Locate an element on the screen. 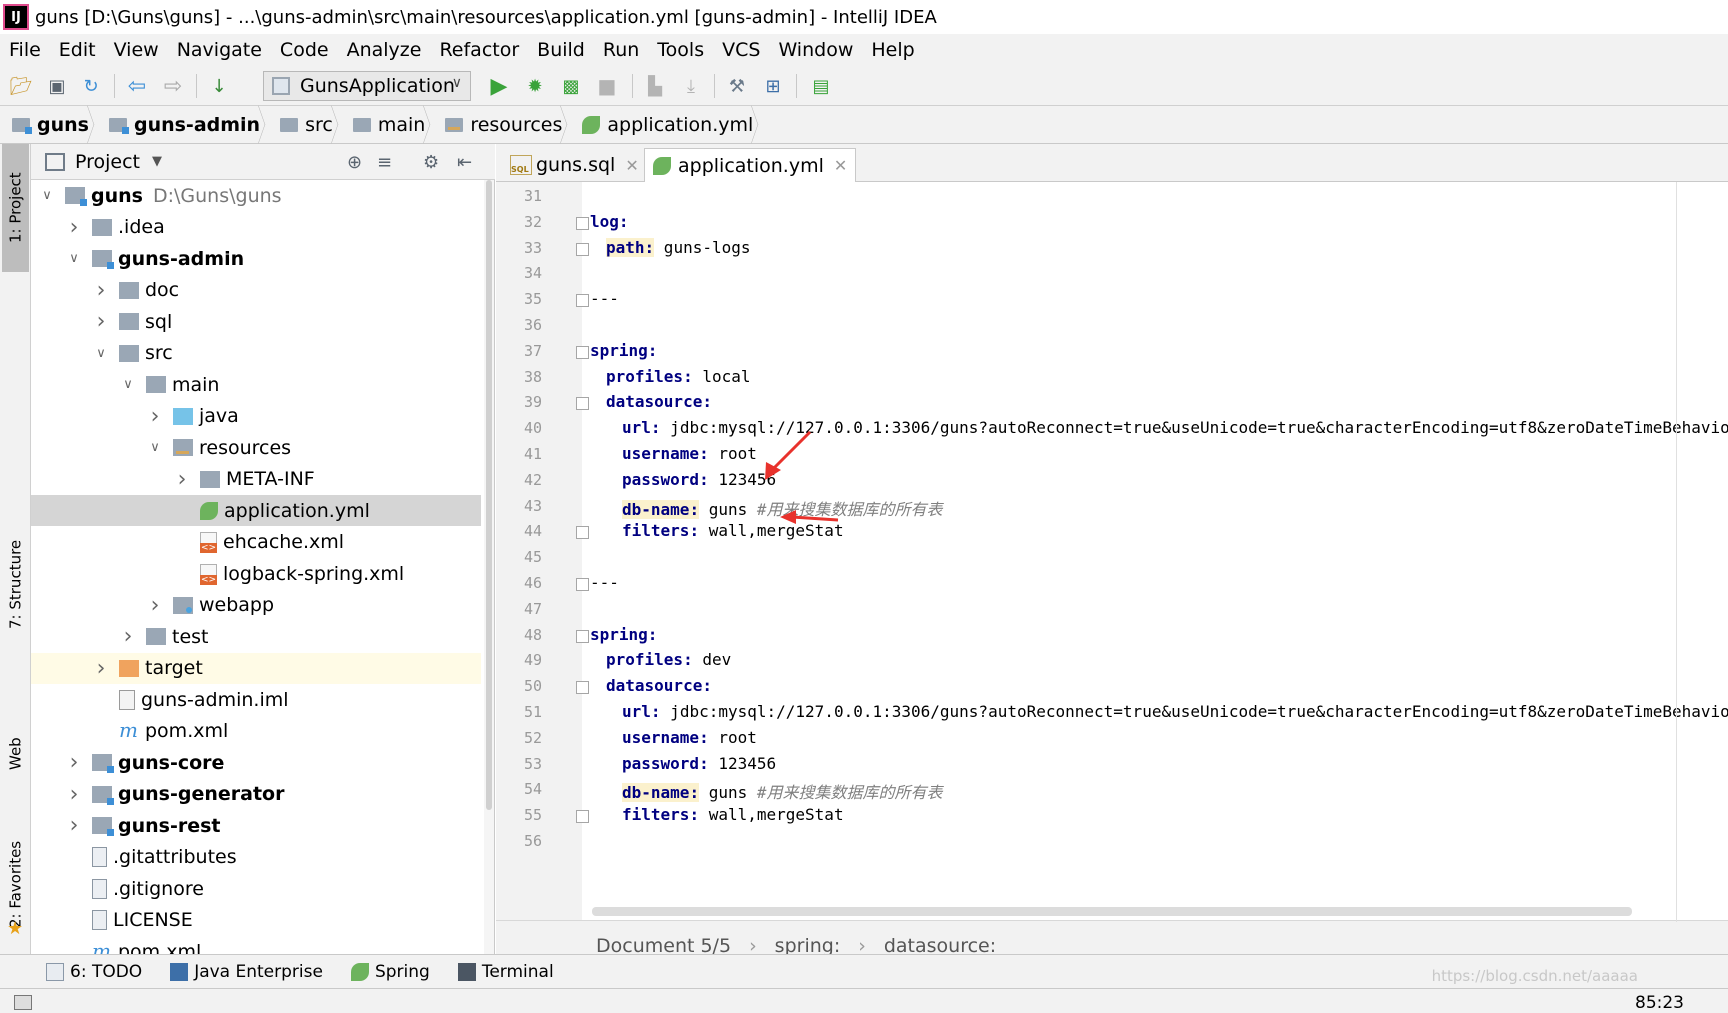 Image resolution: width=1728 pixels, height=1013 pixels. tree-item: › doc is located at coordinates (256, 290).